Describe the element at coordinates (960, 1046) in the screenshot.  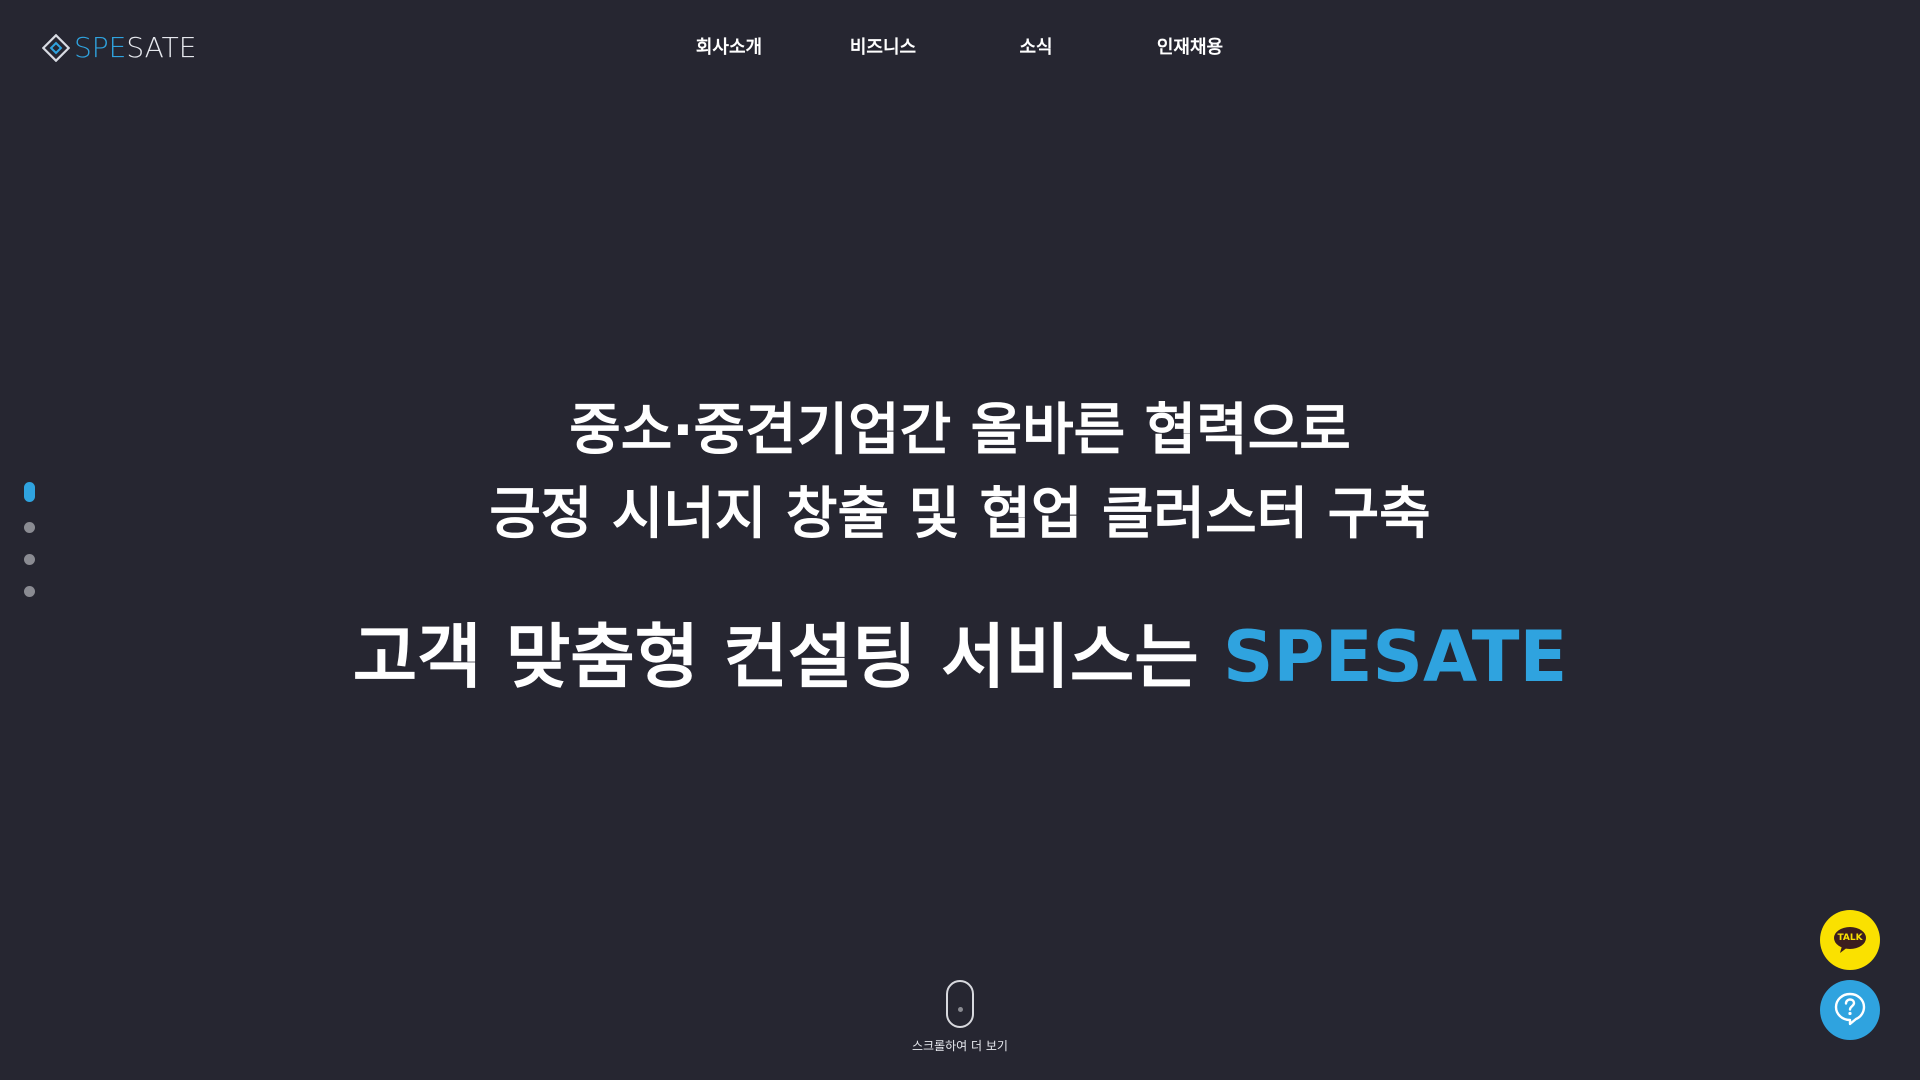
I see `scroll-hint-label: 스크롤하여 더 보기` at that location.